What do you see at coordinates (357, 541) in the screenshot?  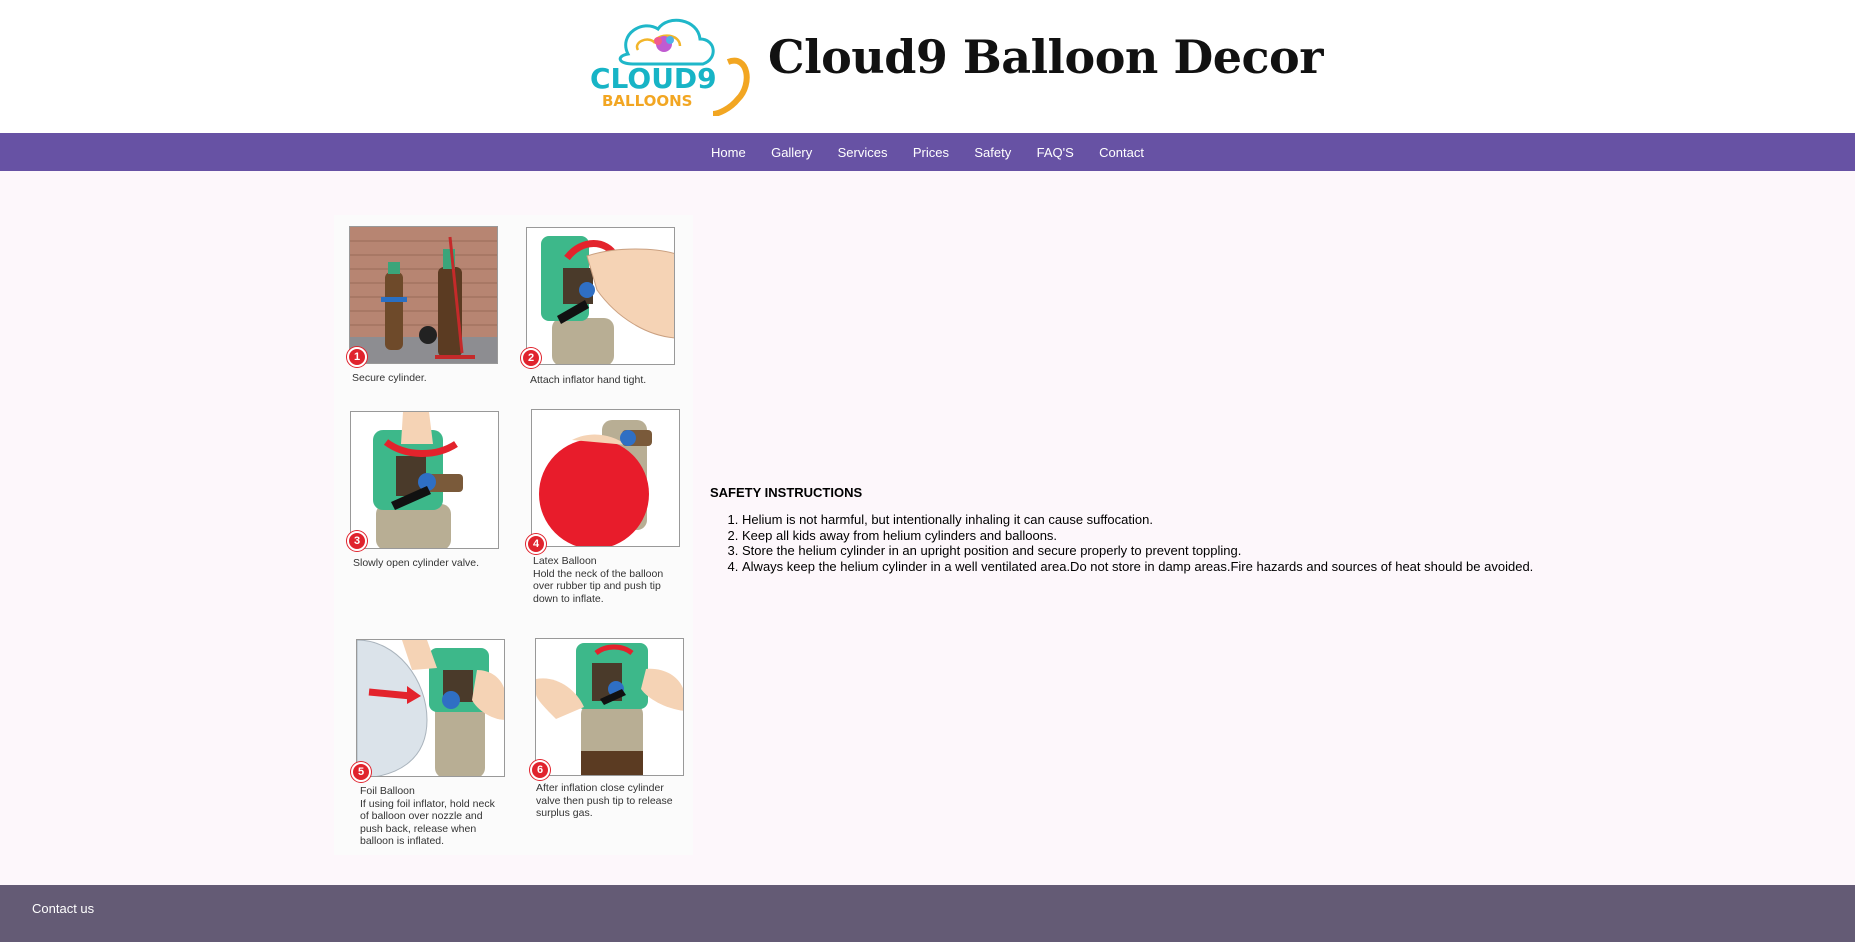 I see `step-3-badge: 3` at bounding box center [357, 541].